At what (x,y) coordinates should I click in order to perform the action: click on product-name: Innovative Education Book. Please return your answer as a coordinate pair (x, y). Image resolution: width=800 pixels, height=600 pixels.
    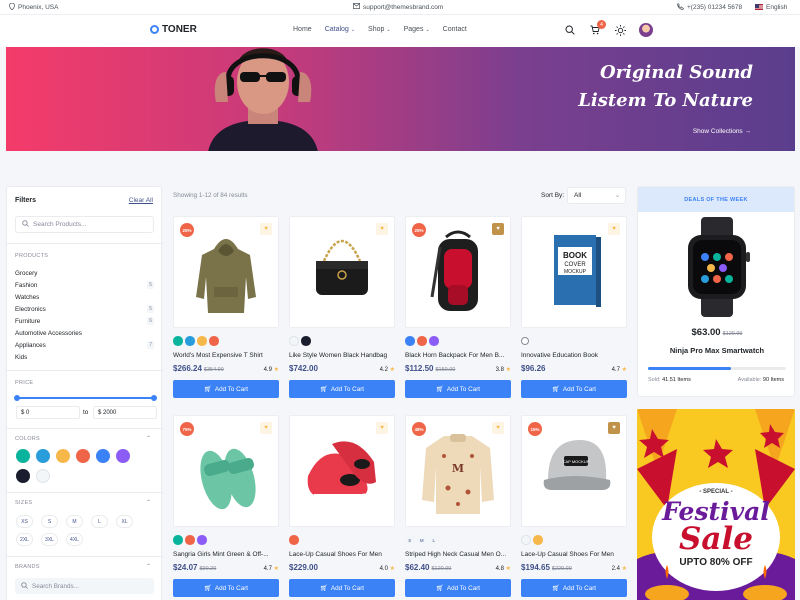
    Looking at the image, I should click on (574, 356).